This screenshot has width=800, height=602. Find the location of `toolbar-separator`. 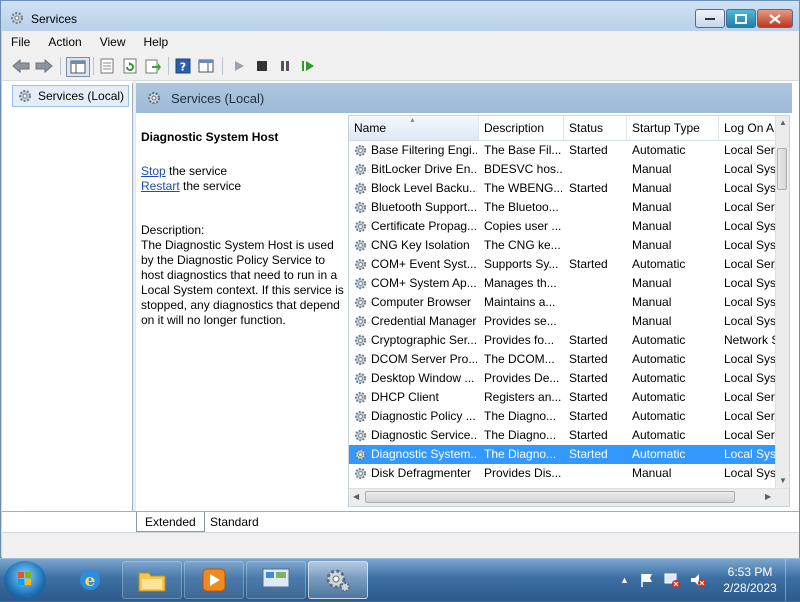

toolbar-separator is located at coordinates (168, 66).